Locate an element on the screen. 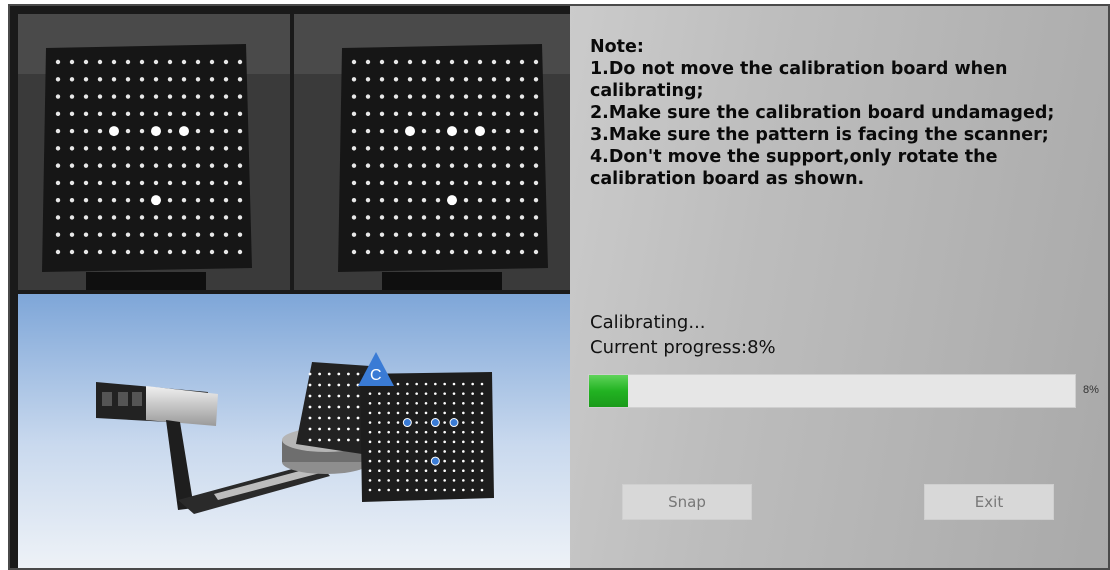 This screenshot has height=570, width=1110. progress-bar-fill is located at coordinates (608, 391).